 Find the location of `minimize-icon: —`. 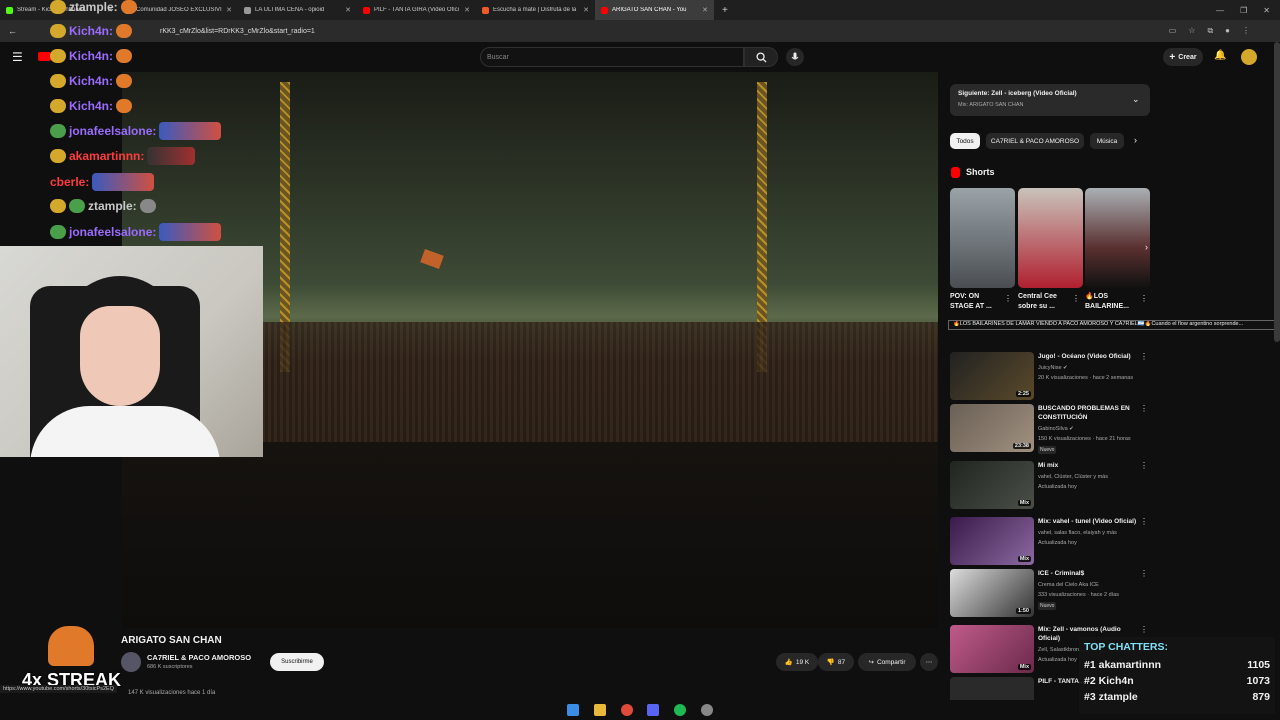

minimize-icon: — is located at coordinates (1220, 10).